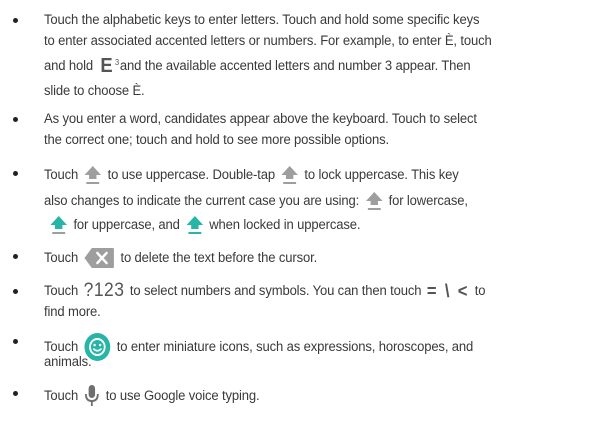 The width and height of the screenshot is (589, 446). What do you see at coordinates (194, 225) in the screenshot?
I see `shift-locked-icon` at bounding box center [194, 225].